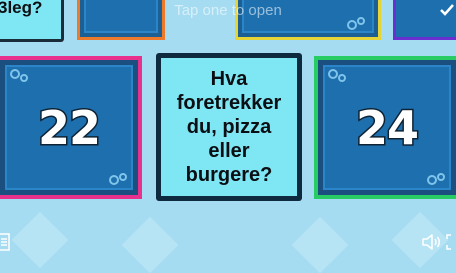 This screenshot has width=456, height=273. I want to click on card-number: 24, so click(387, 127).